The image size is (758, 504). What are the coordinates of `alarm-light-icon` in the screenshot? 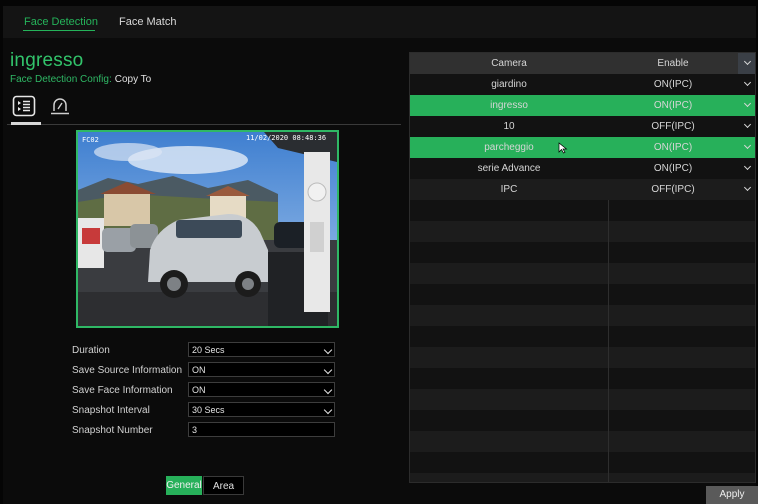 It's located at (60, 108).